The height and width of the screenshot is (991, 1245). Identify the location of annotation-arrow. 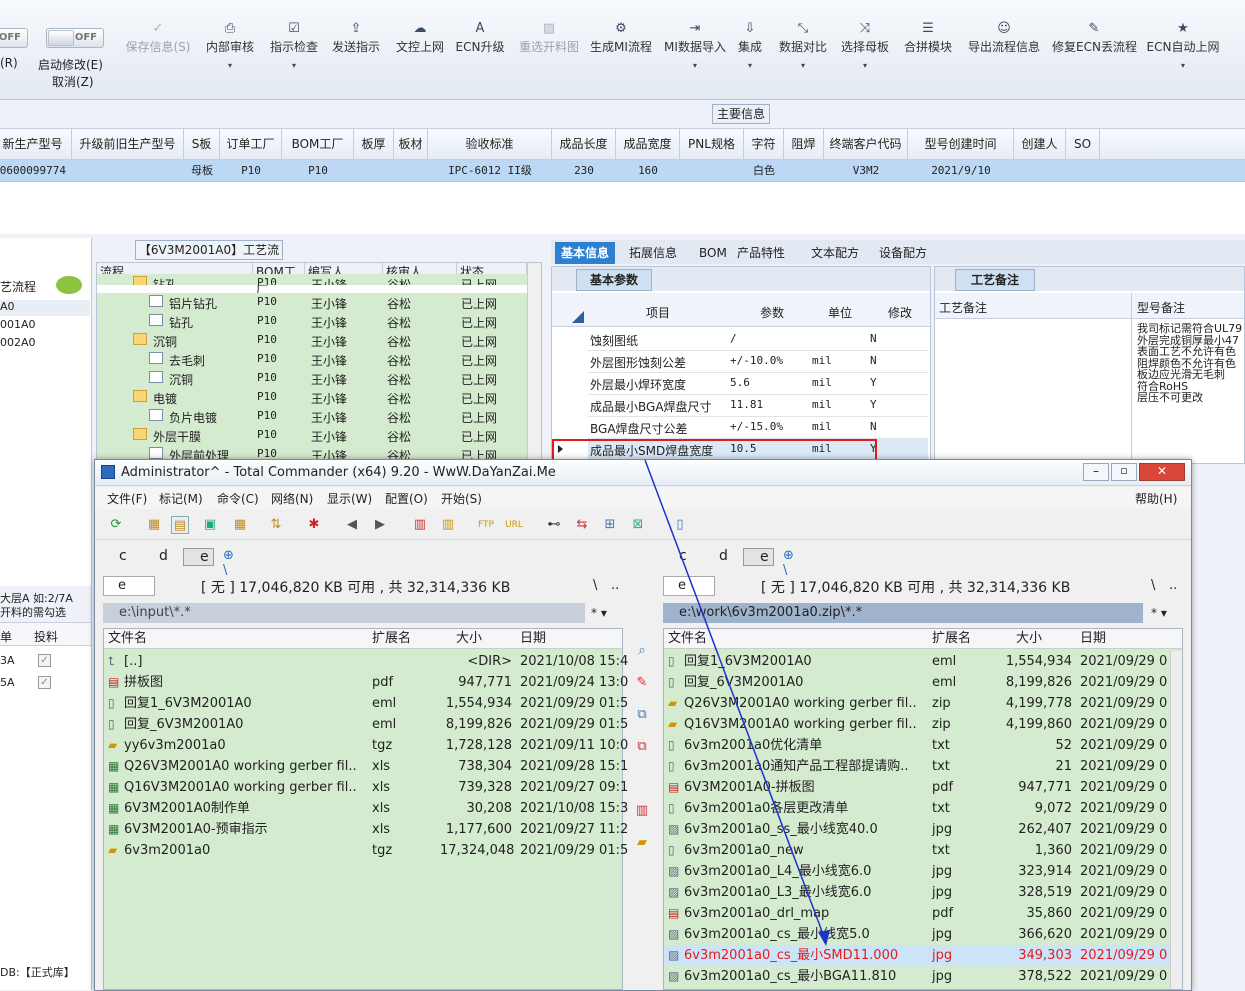
(737, 702).